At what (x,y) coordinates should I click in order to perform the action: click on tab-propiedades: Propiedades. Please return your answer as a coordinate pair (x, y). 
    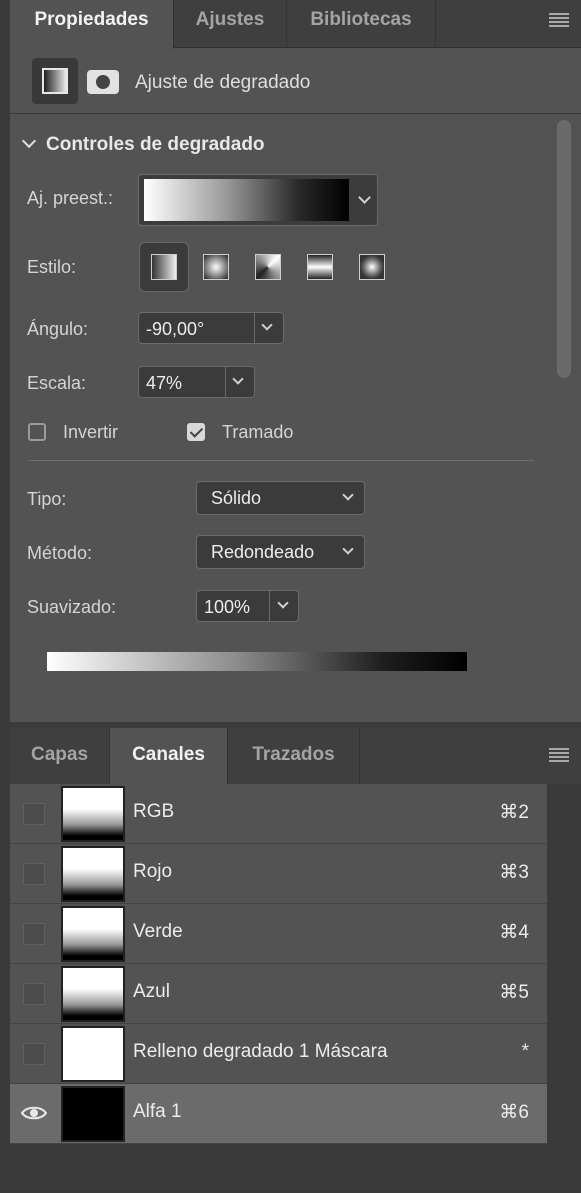
    Looking at the image, I should click on (92, 24).